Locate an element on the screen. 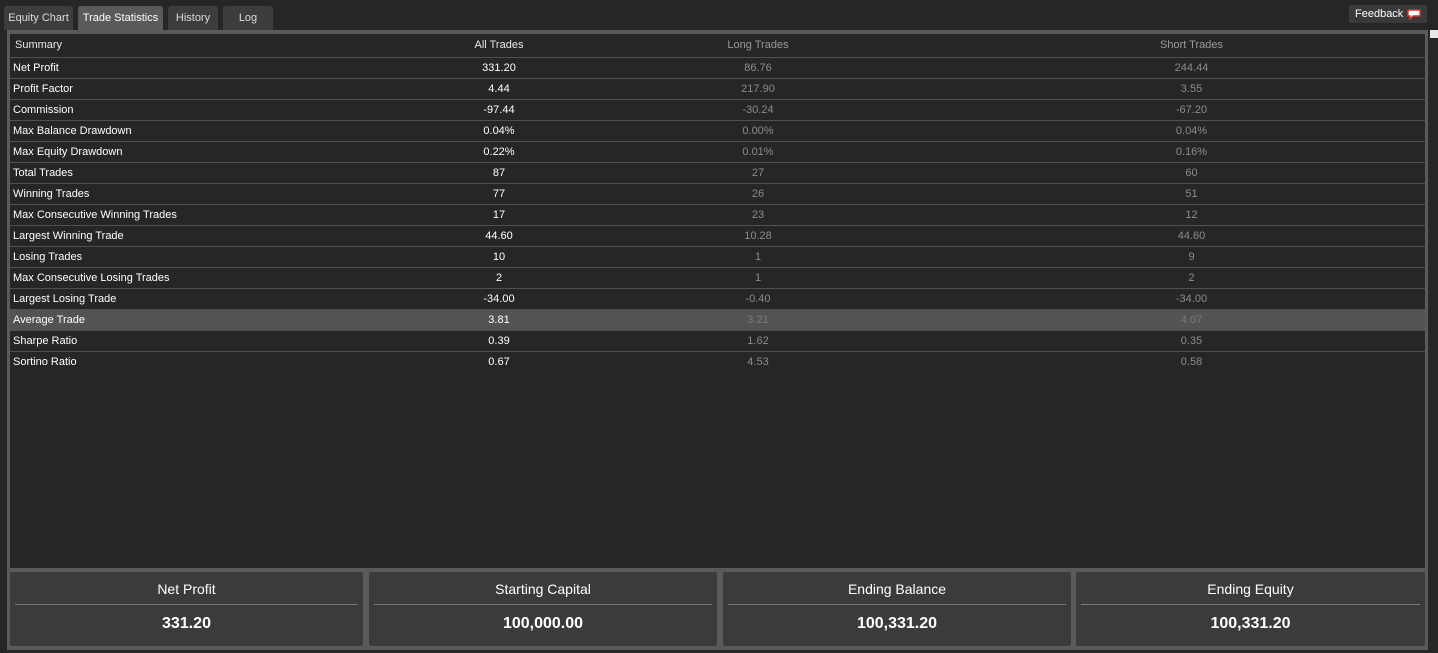 The width and height of the screenshot is (1438, 653). long-trades-value: -30.24 is located at coordinates (758, 110).